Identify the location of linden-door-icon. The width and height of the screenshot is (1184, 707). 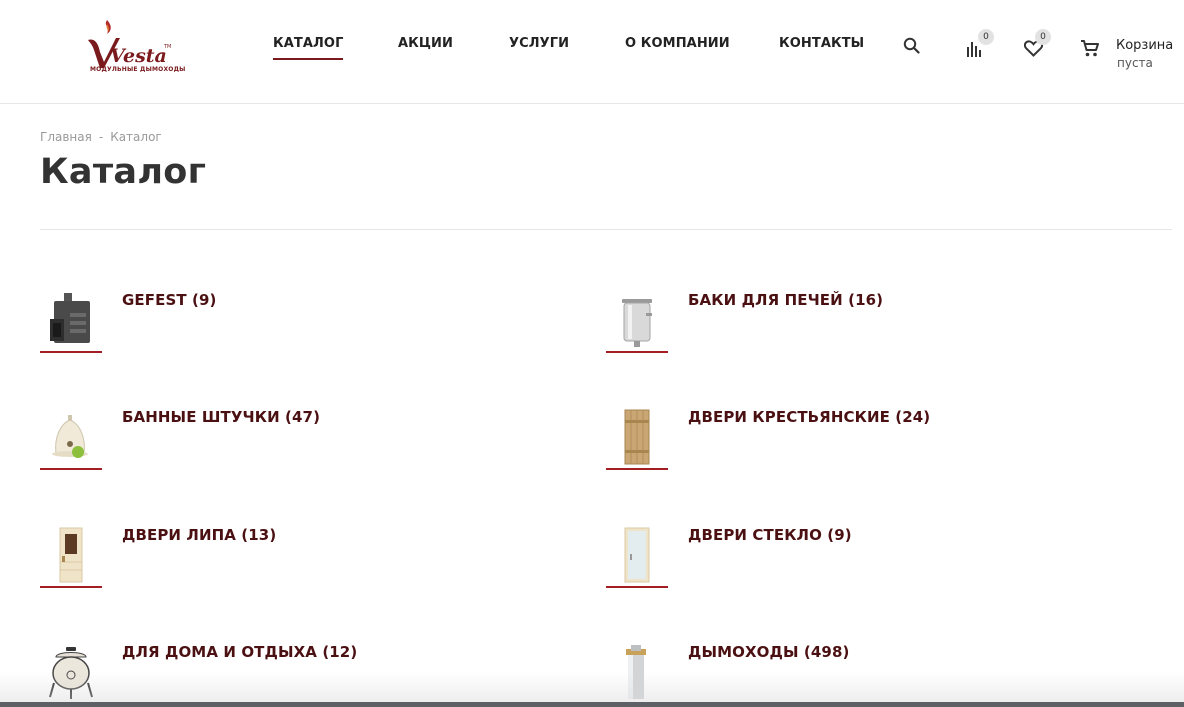
(71, 555).